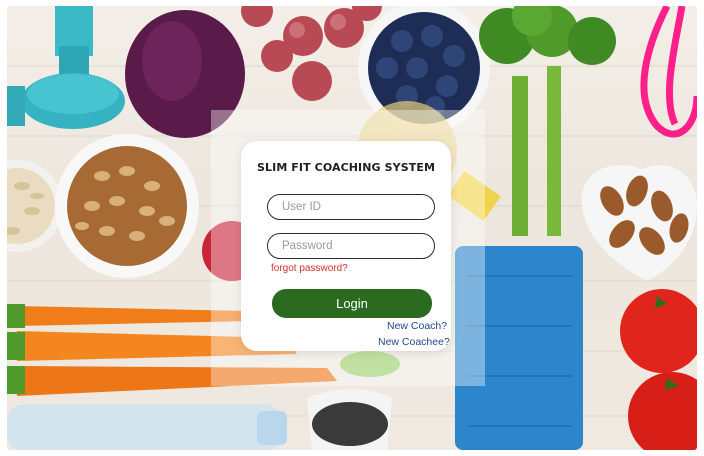  What do you see at coordinates (66, 67) in the screenshot?
I see `dumbbell-image` at bounding box center [66, 67].